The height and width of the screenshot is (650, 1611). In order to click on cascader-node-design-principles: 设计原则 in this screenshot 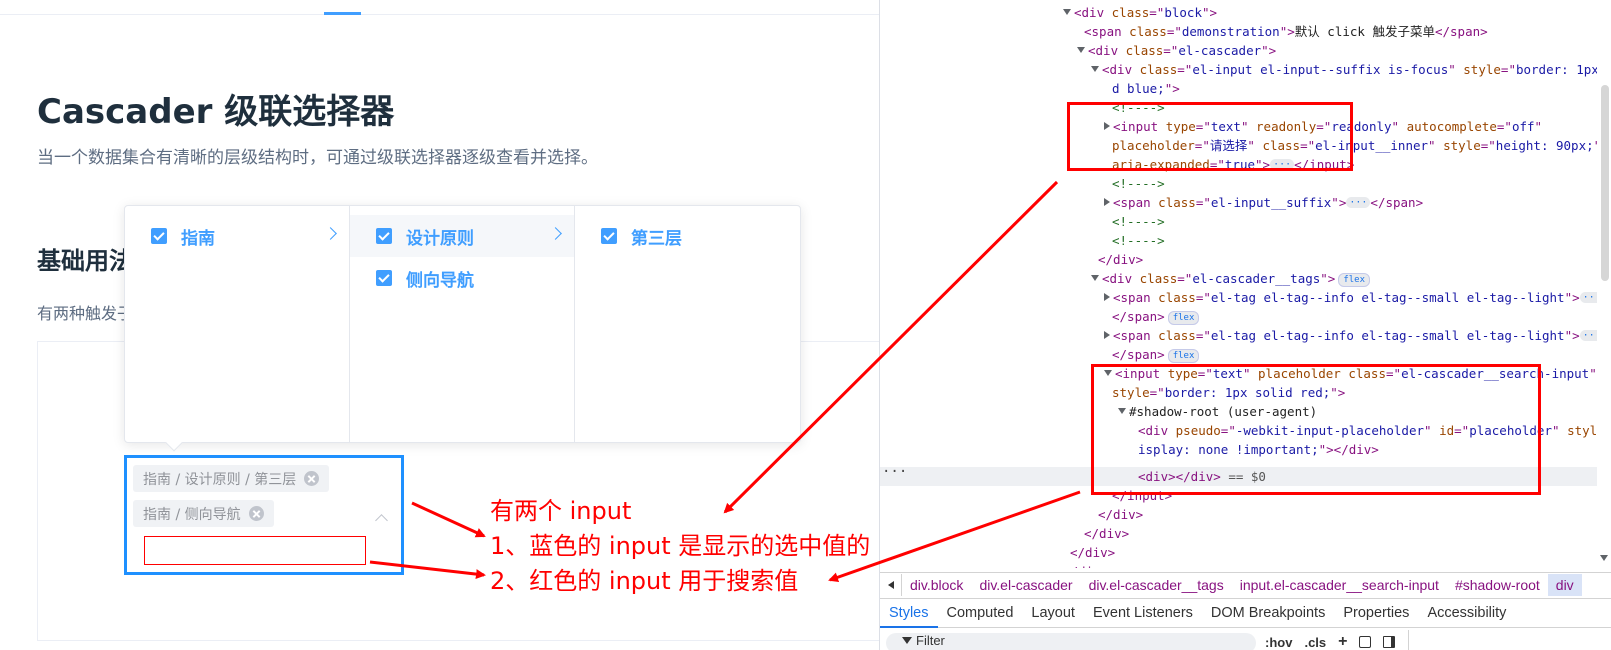, I will do `click(462, 236)`.